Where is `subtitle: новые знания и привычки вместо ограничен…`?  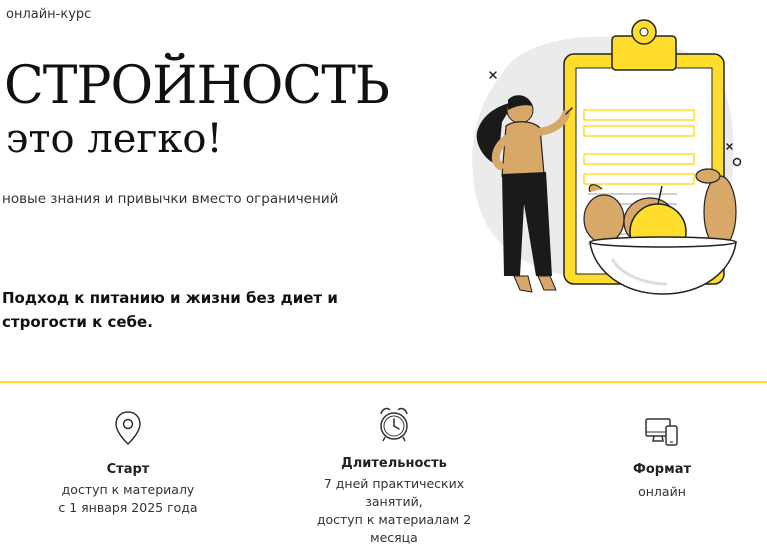 subtitle: новые знания и привычки вместо ограничен… is located at coordinates (170, 199).